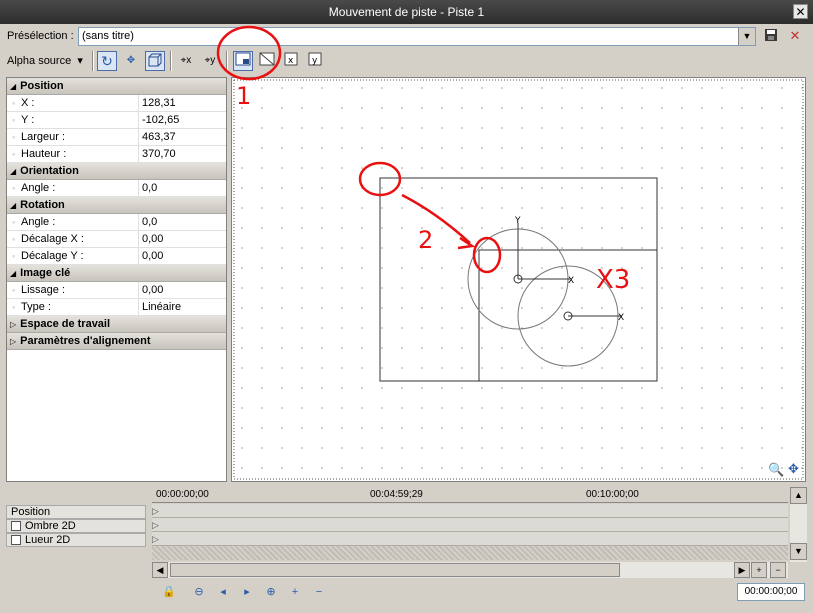 Image resolution: width=813 pixels, height=613 pixels. I want to click on prop-row-height: Hauteur : 370,70, so click(116, 154).